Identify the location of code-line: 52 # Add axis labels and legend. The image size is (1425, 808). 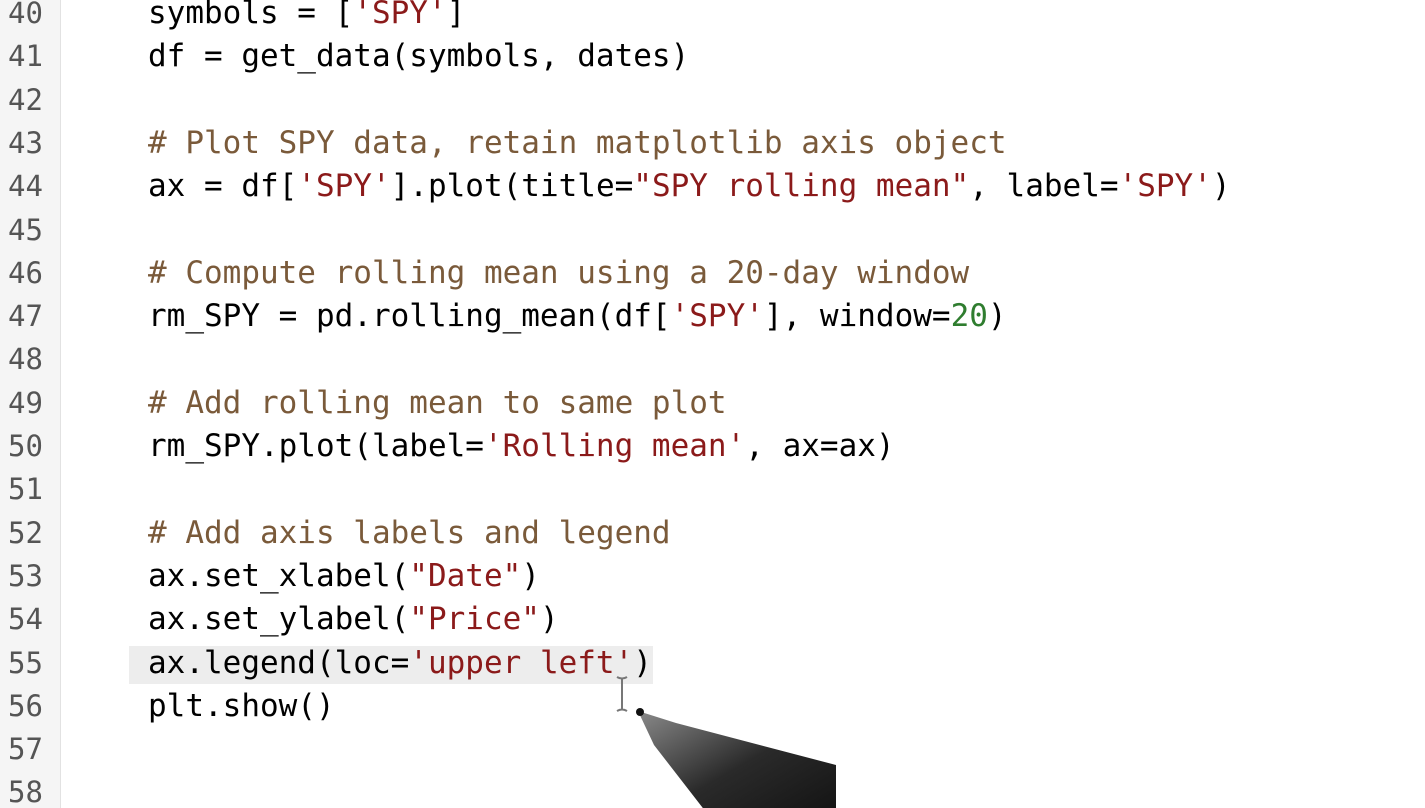
(712, 533).